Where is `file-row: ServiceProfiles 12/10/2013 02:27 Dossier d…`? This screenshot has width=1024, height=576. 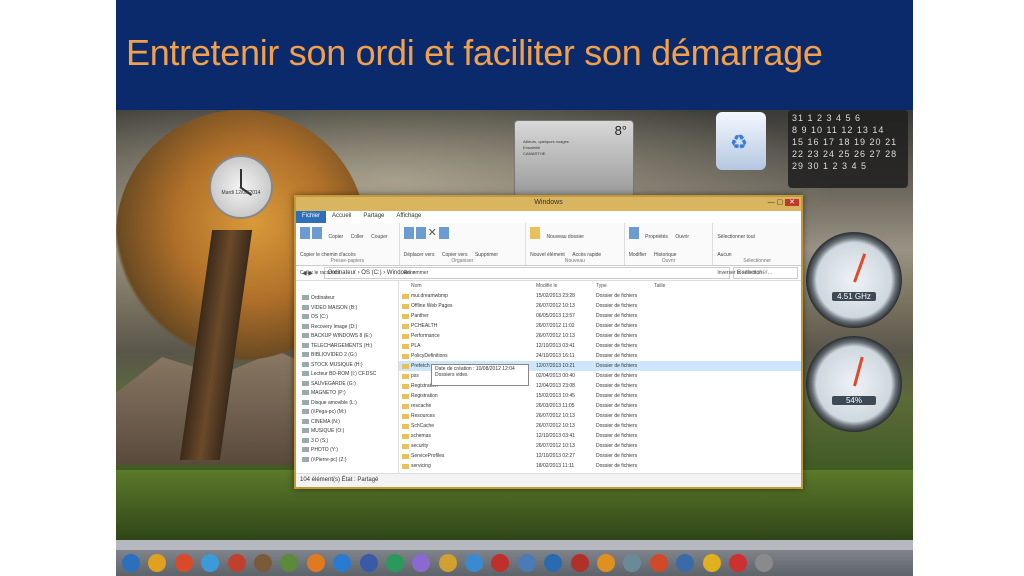 file-row: ServiceProfiles 12/10/2013 02:27 Dossier d… is located at coordinates (600, 456).